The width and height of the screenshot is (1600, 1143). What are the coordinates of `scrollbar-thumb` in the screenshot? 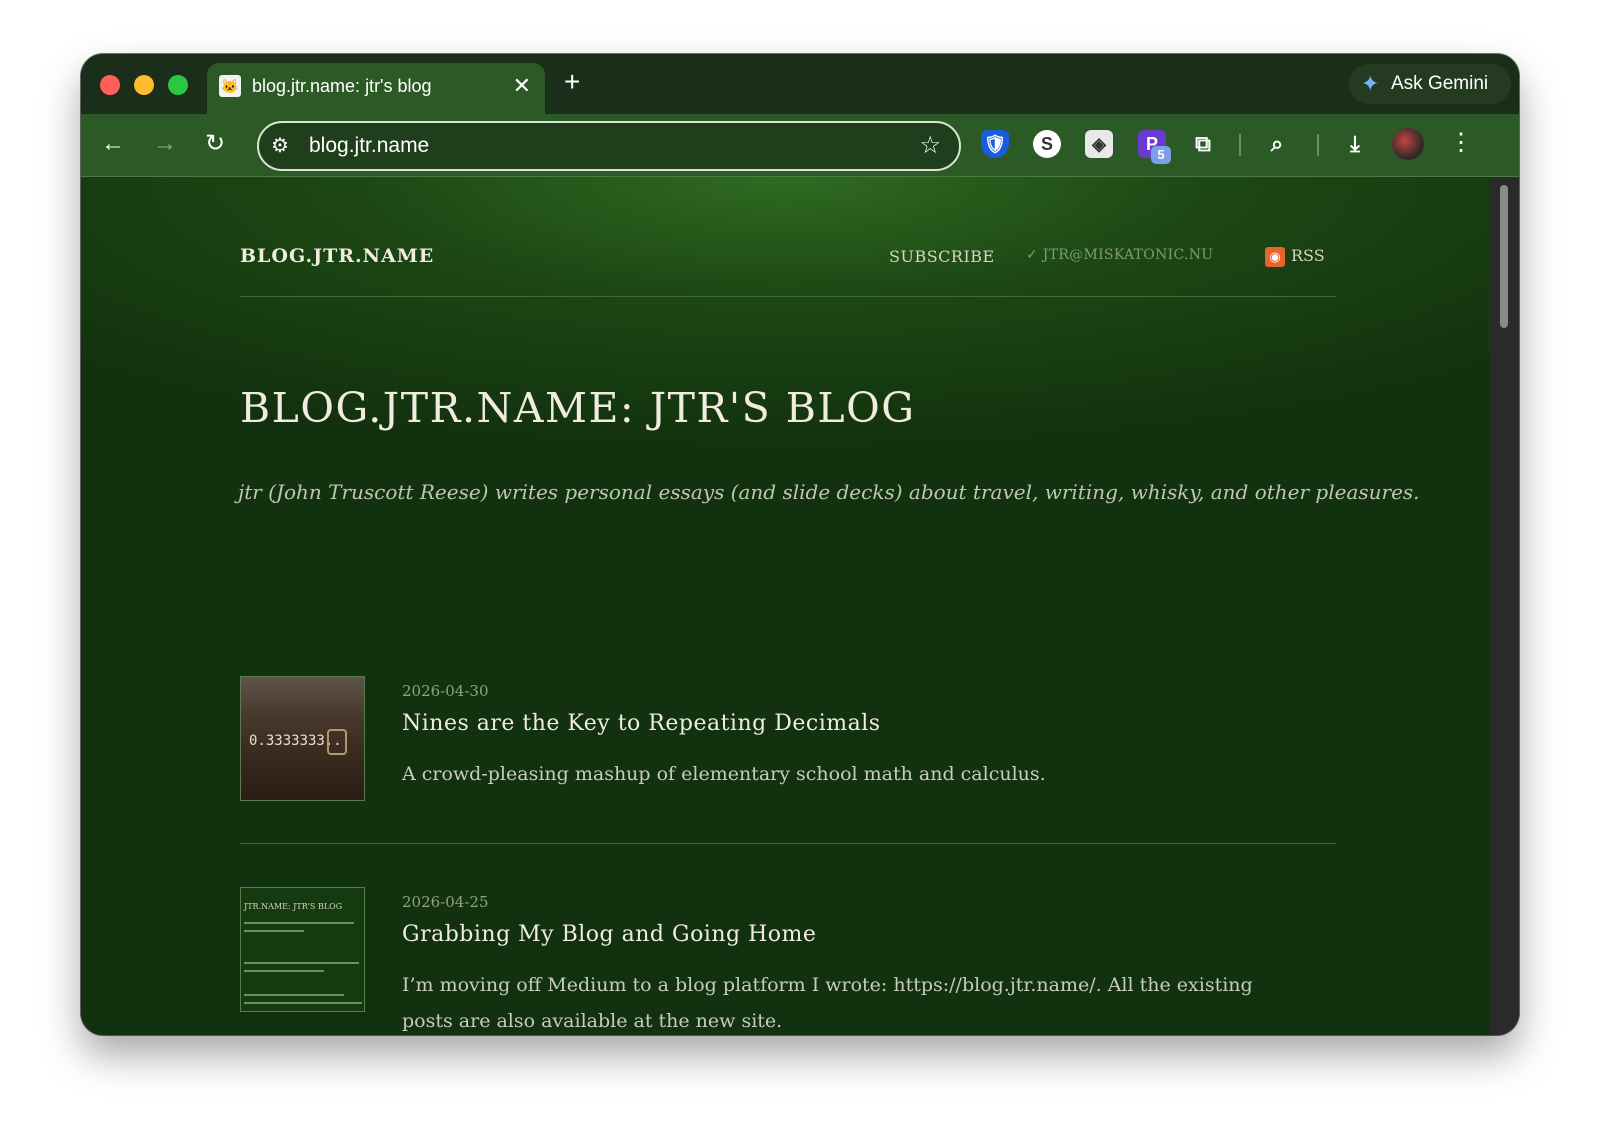 It's located at (1504, 256).